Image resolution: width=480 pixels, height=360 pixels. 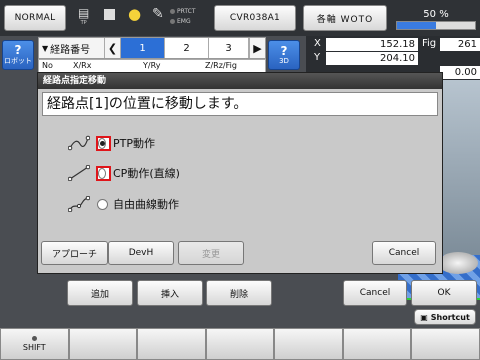 What do you see at coordinates (84, 16) in the screenshot?
I see `teach-pendant-icon: ▤ TP` at bounding box center [84, 16].